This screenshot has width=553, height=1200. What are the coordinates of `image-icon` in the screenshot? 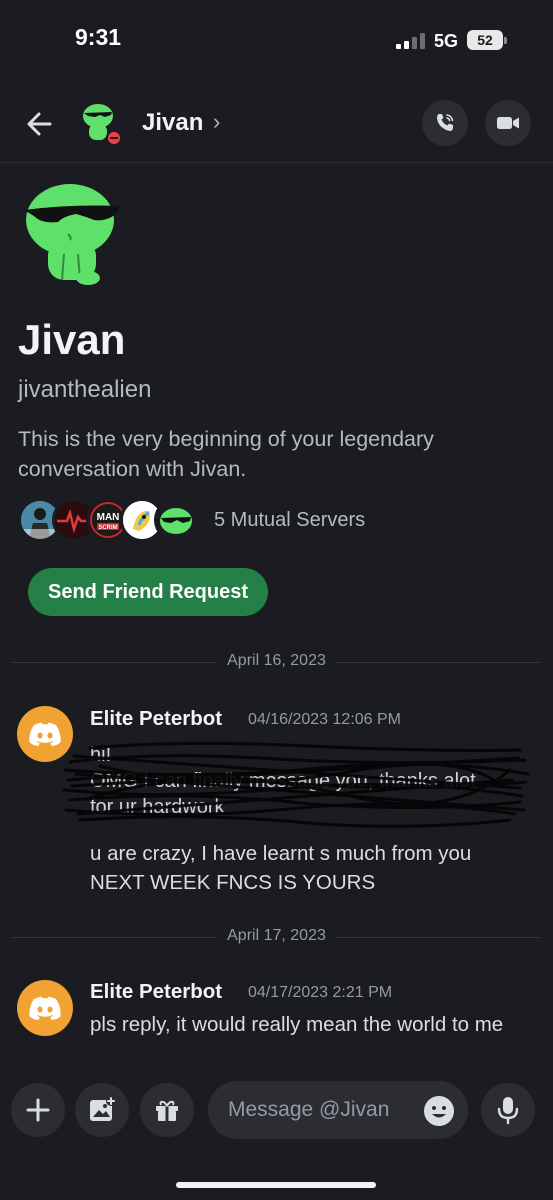 It's located at (103, 1108).